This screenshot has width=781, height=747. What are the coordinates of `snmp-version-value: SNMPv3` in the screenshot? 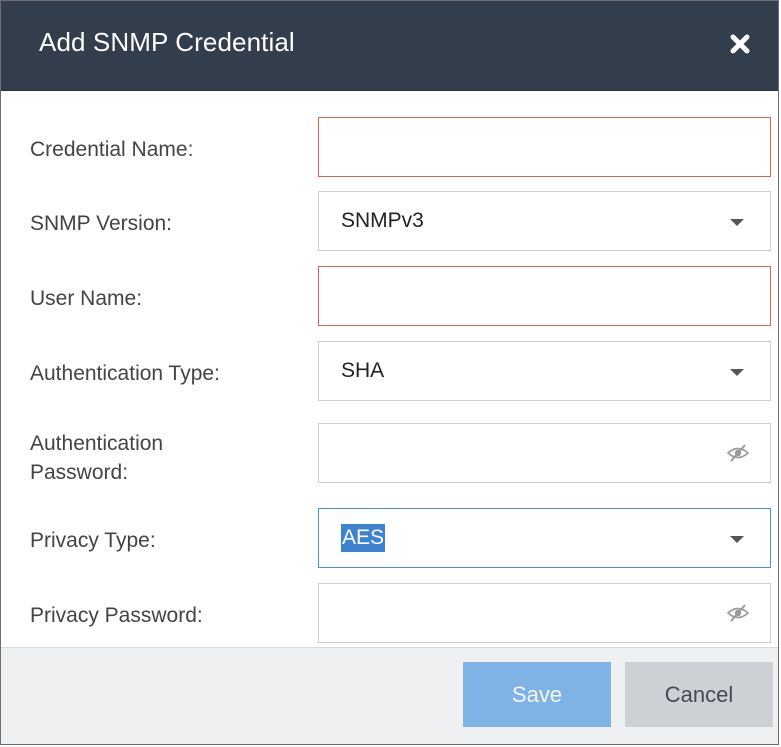 It's located at (382, 220).